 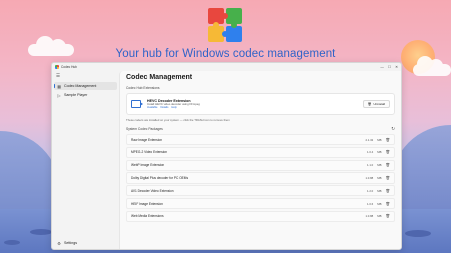 I want to click on refresh-icon: ↻, so click(x=393, y=129).